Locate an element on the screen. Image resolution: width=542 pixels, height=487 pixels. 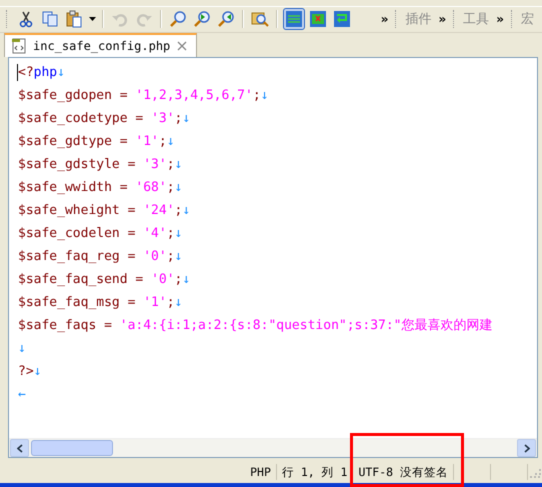
code-line: <?php↓ is located at coordinates (41, 72).